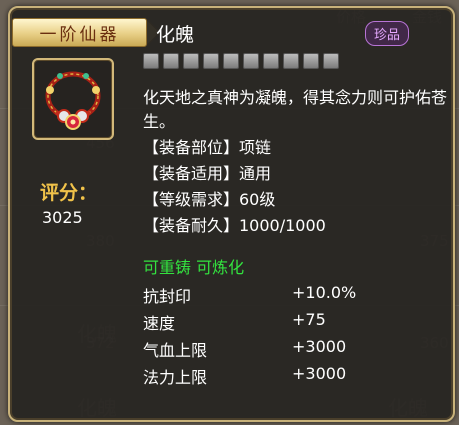  I want to click on stat-value: +10.0%, so click(324, 292).